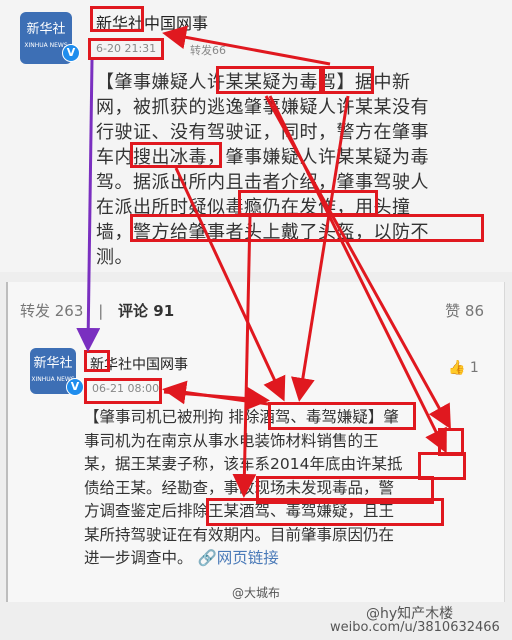 This screenshot has height=640, width=512. Describe the element at coordinates (208, 50) in the screenshot. I see `repost-count: 转发66` at that location.